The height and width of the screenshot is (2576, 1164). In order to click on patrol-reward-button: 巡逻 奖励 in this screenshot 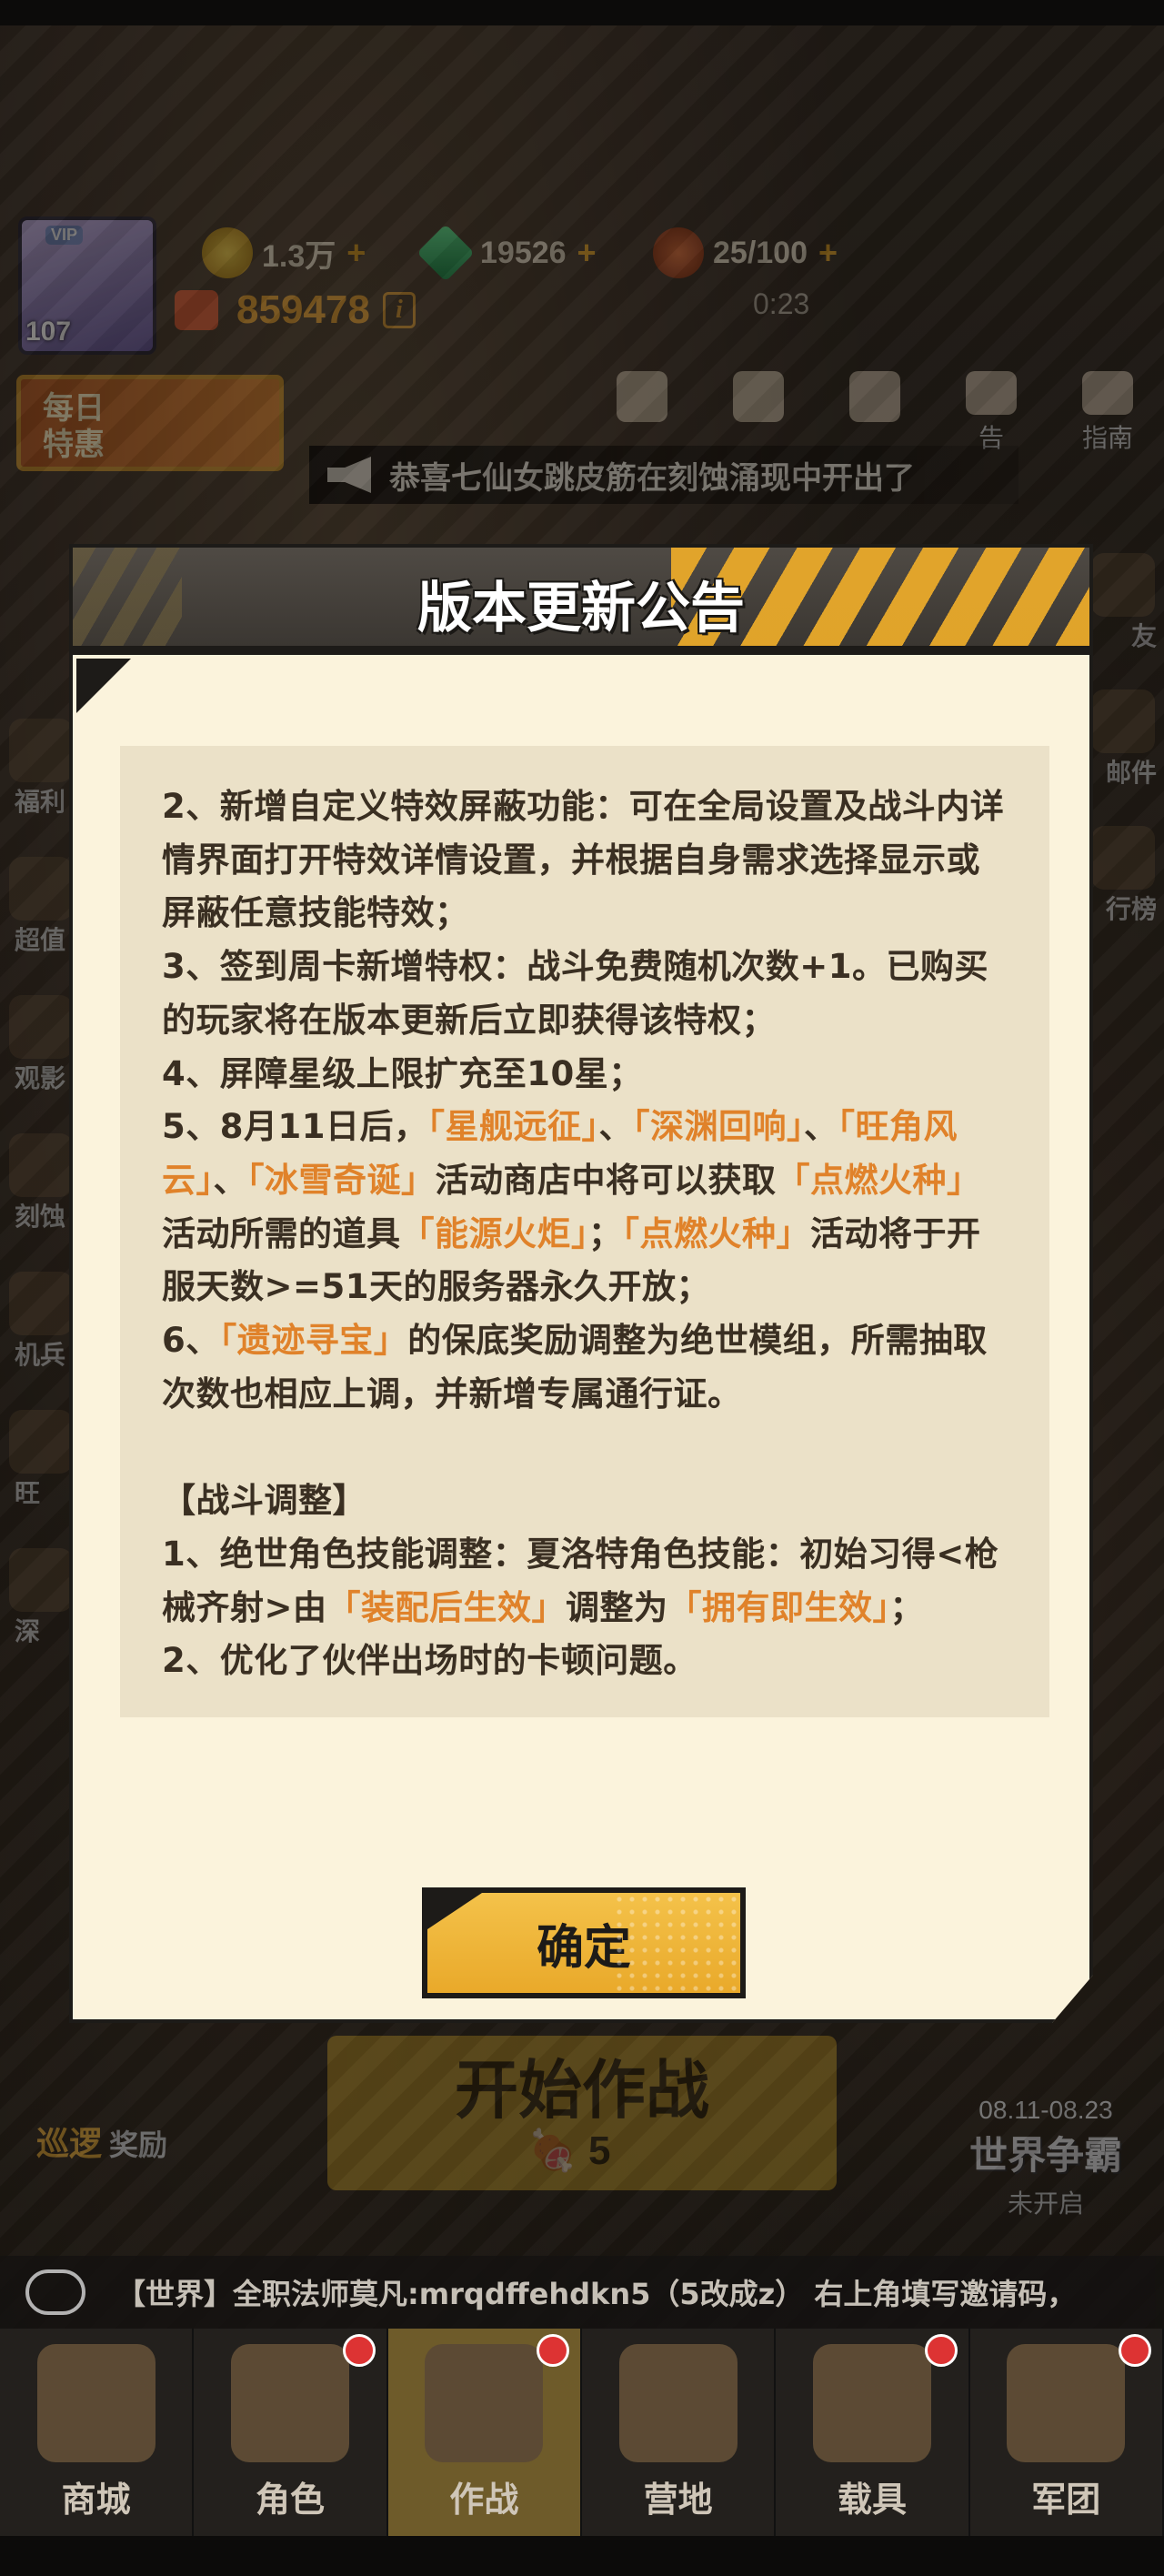, I will do `click(102, 2141)`.